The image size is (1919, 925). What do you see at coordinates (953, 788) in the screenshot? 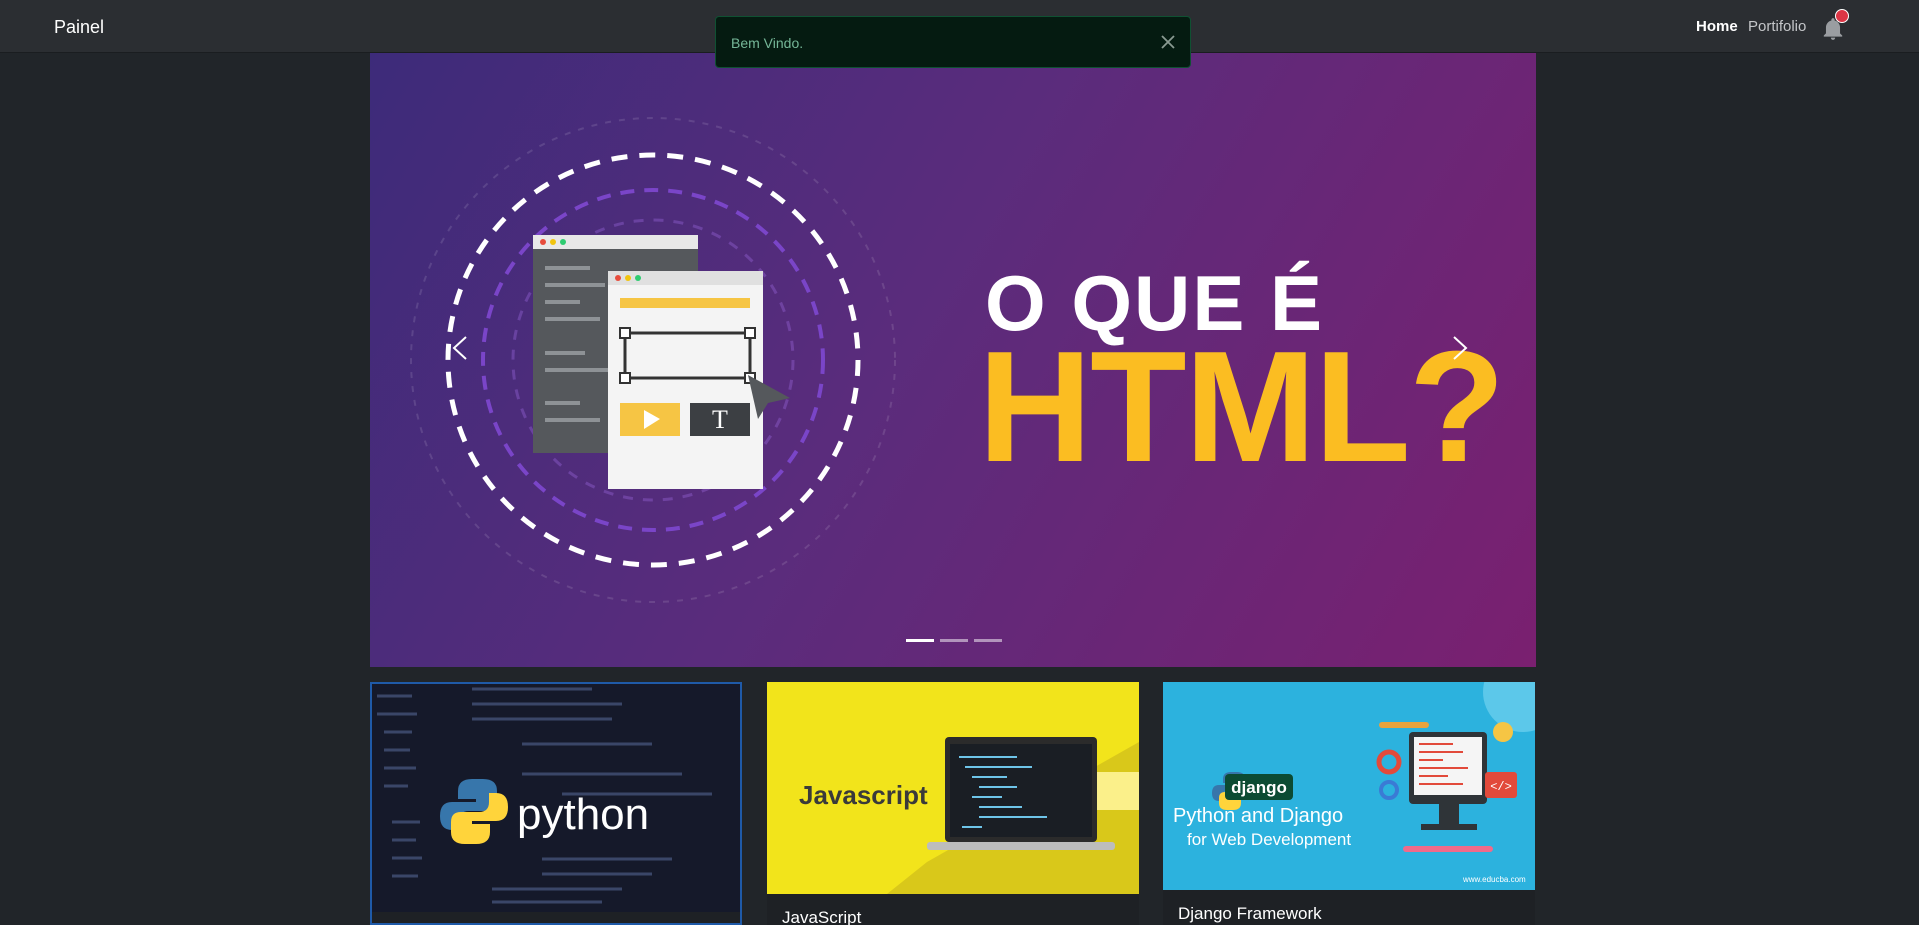
I see `javascript-card-image: Javascript` at bounding box center [953, 788].